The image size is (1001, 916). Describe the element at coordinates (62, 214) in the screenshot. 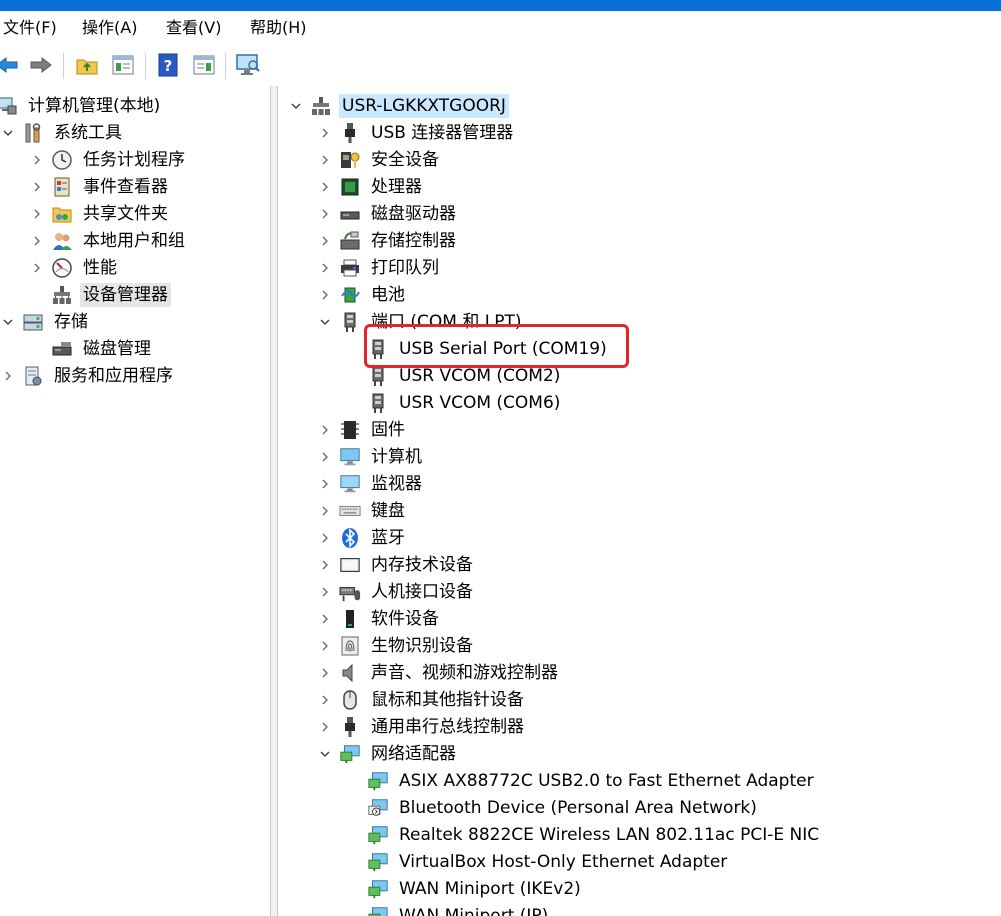

I see `shared-folder-icon` at that location.